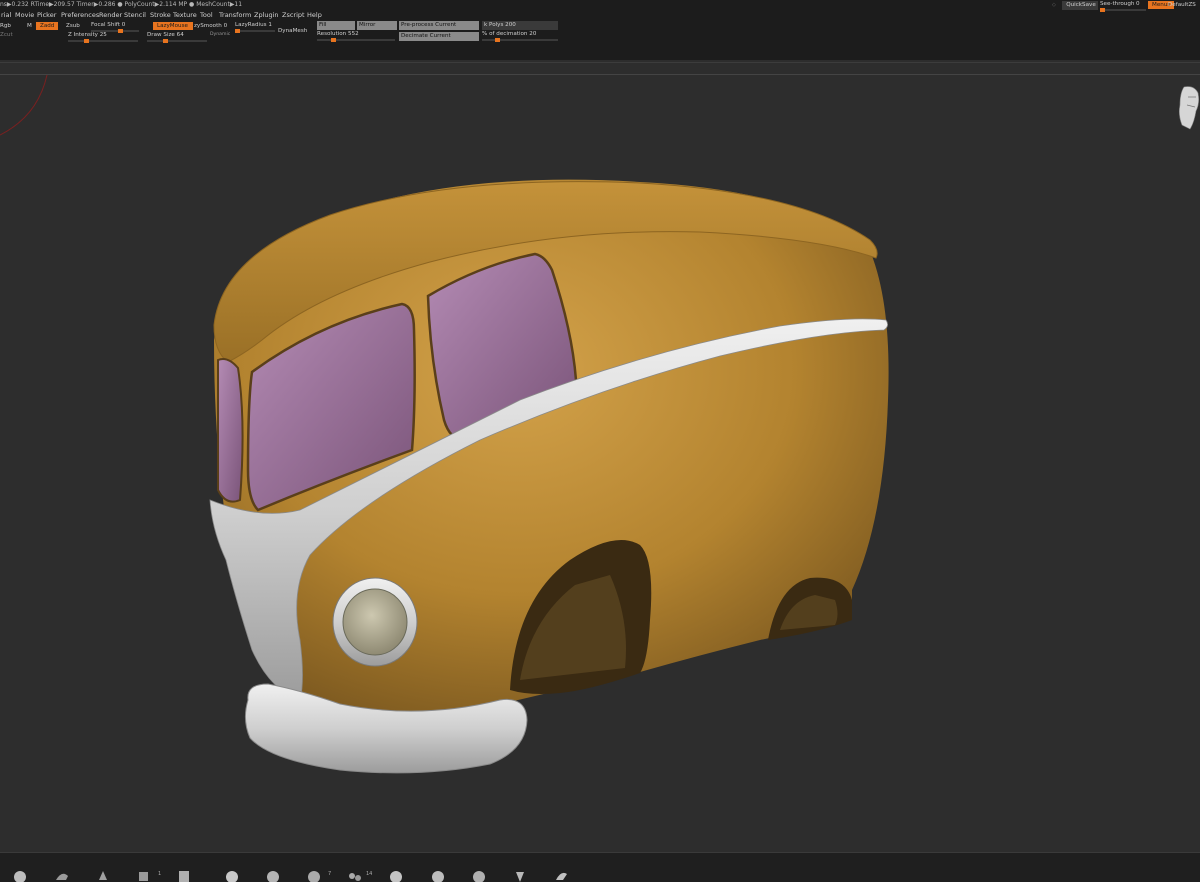  I want to click on inflate-brush-icon, so click(314, 875).